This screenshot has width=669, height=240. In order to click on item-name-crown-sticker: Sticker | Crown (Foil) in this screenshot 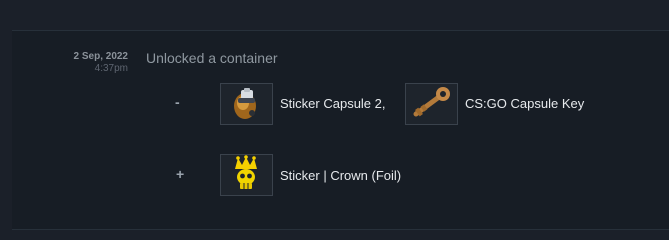, I will do `click(340, 175)`.